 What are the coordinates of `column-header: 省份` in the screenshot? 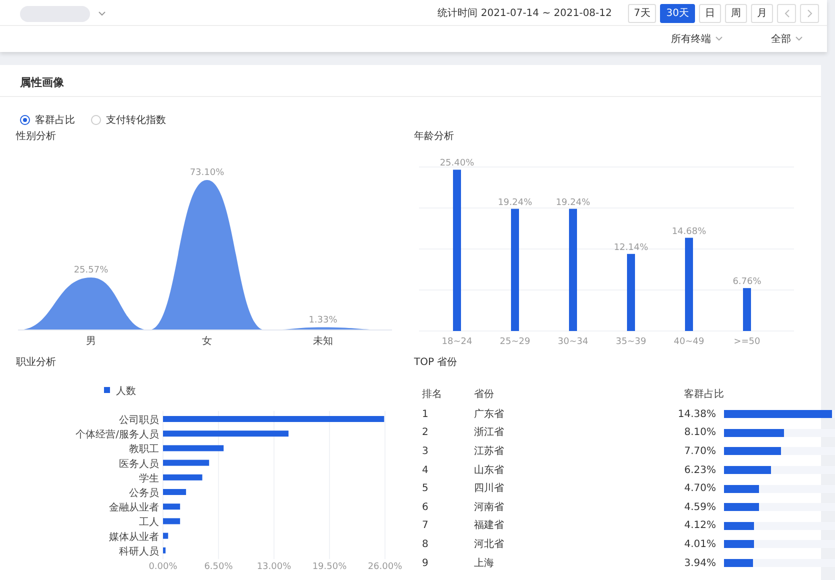 It's located at (484, 395).